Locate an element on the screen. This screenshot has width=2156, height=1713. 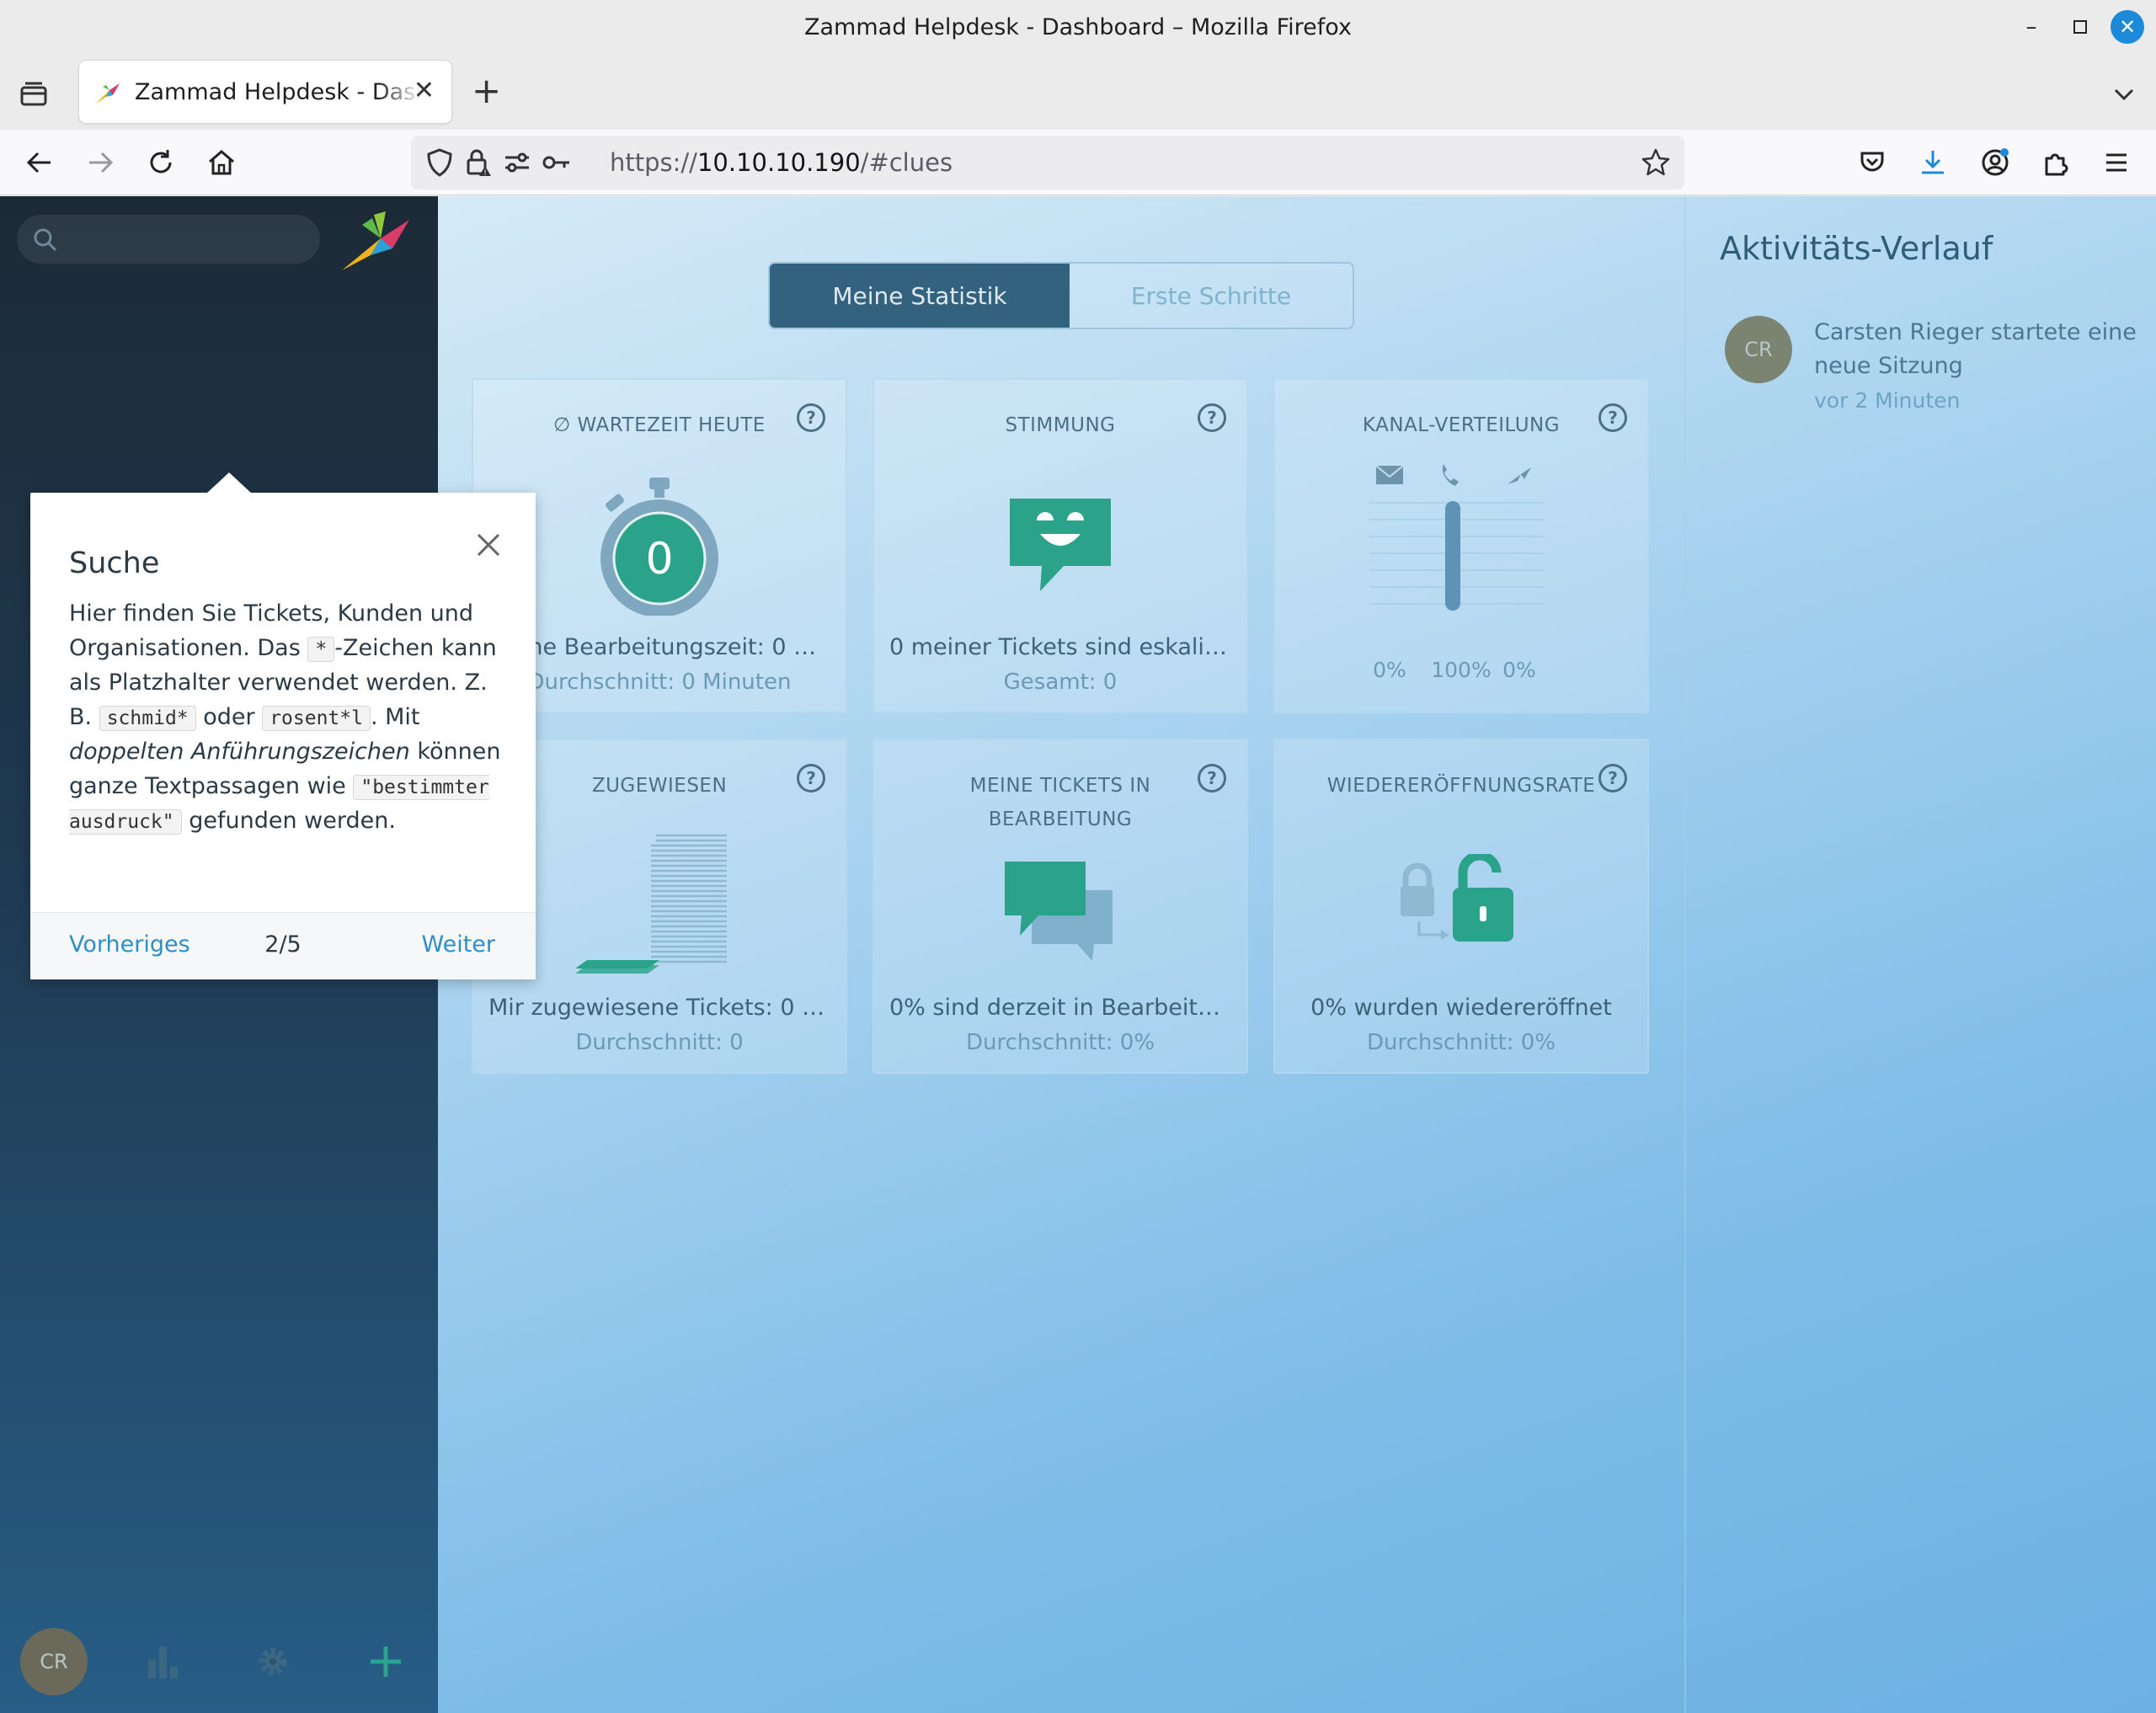
channel-chart is located at coordinates (1457, 537).